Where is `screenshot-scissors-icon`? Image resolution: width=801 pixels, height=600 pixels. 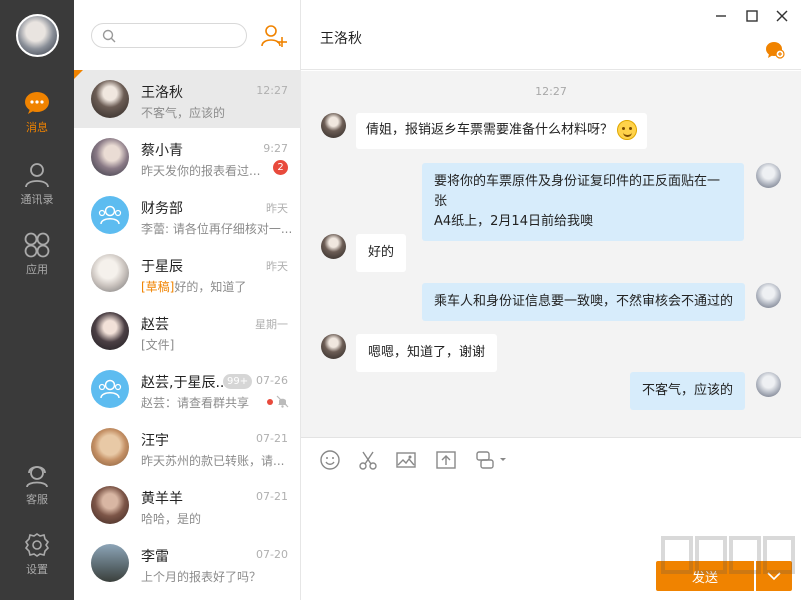
screenshot-scissors-icon is located at coordinates (368, 460).